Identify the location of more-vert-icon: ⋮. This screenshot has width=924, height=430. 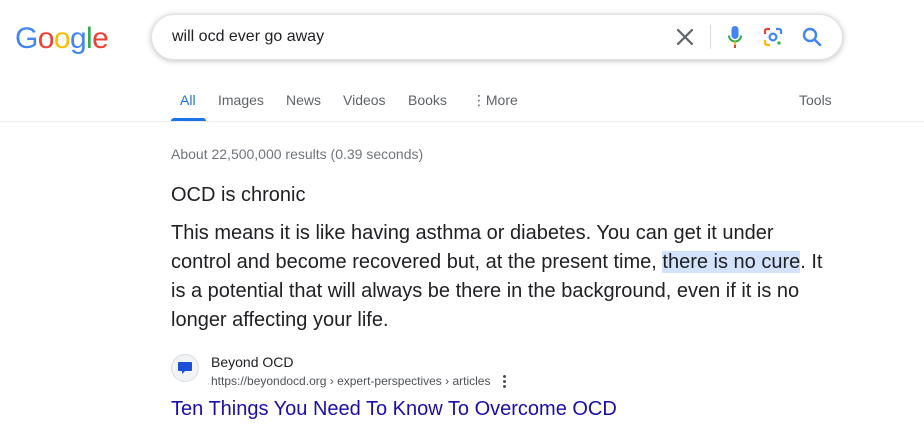
(479, 100).